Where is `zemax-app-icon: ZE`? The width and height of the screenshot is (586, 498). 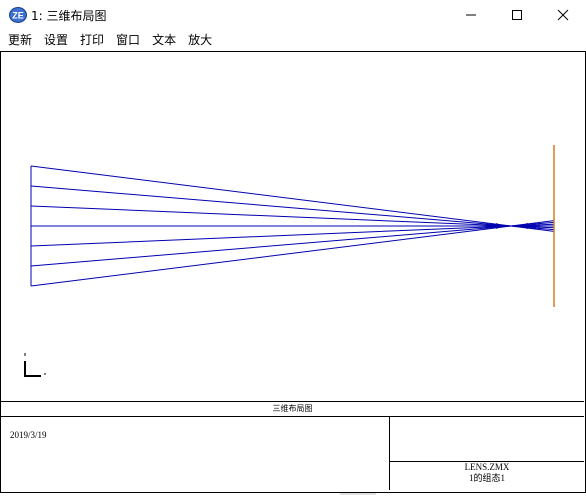 zemax-app-icon: ZE is located at coordinates (18, 15).